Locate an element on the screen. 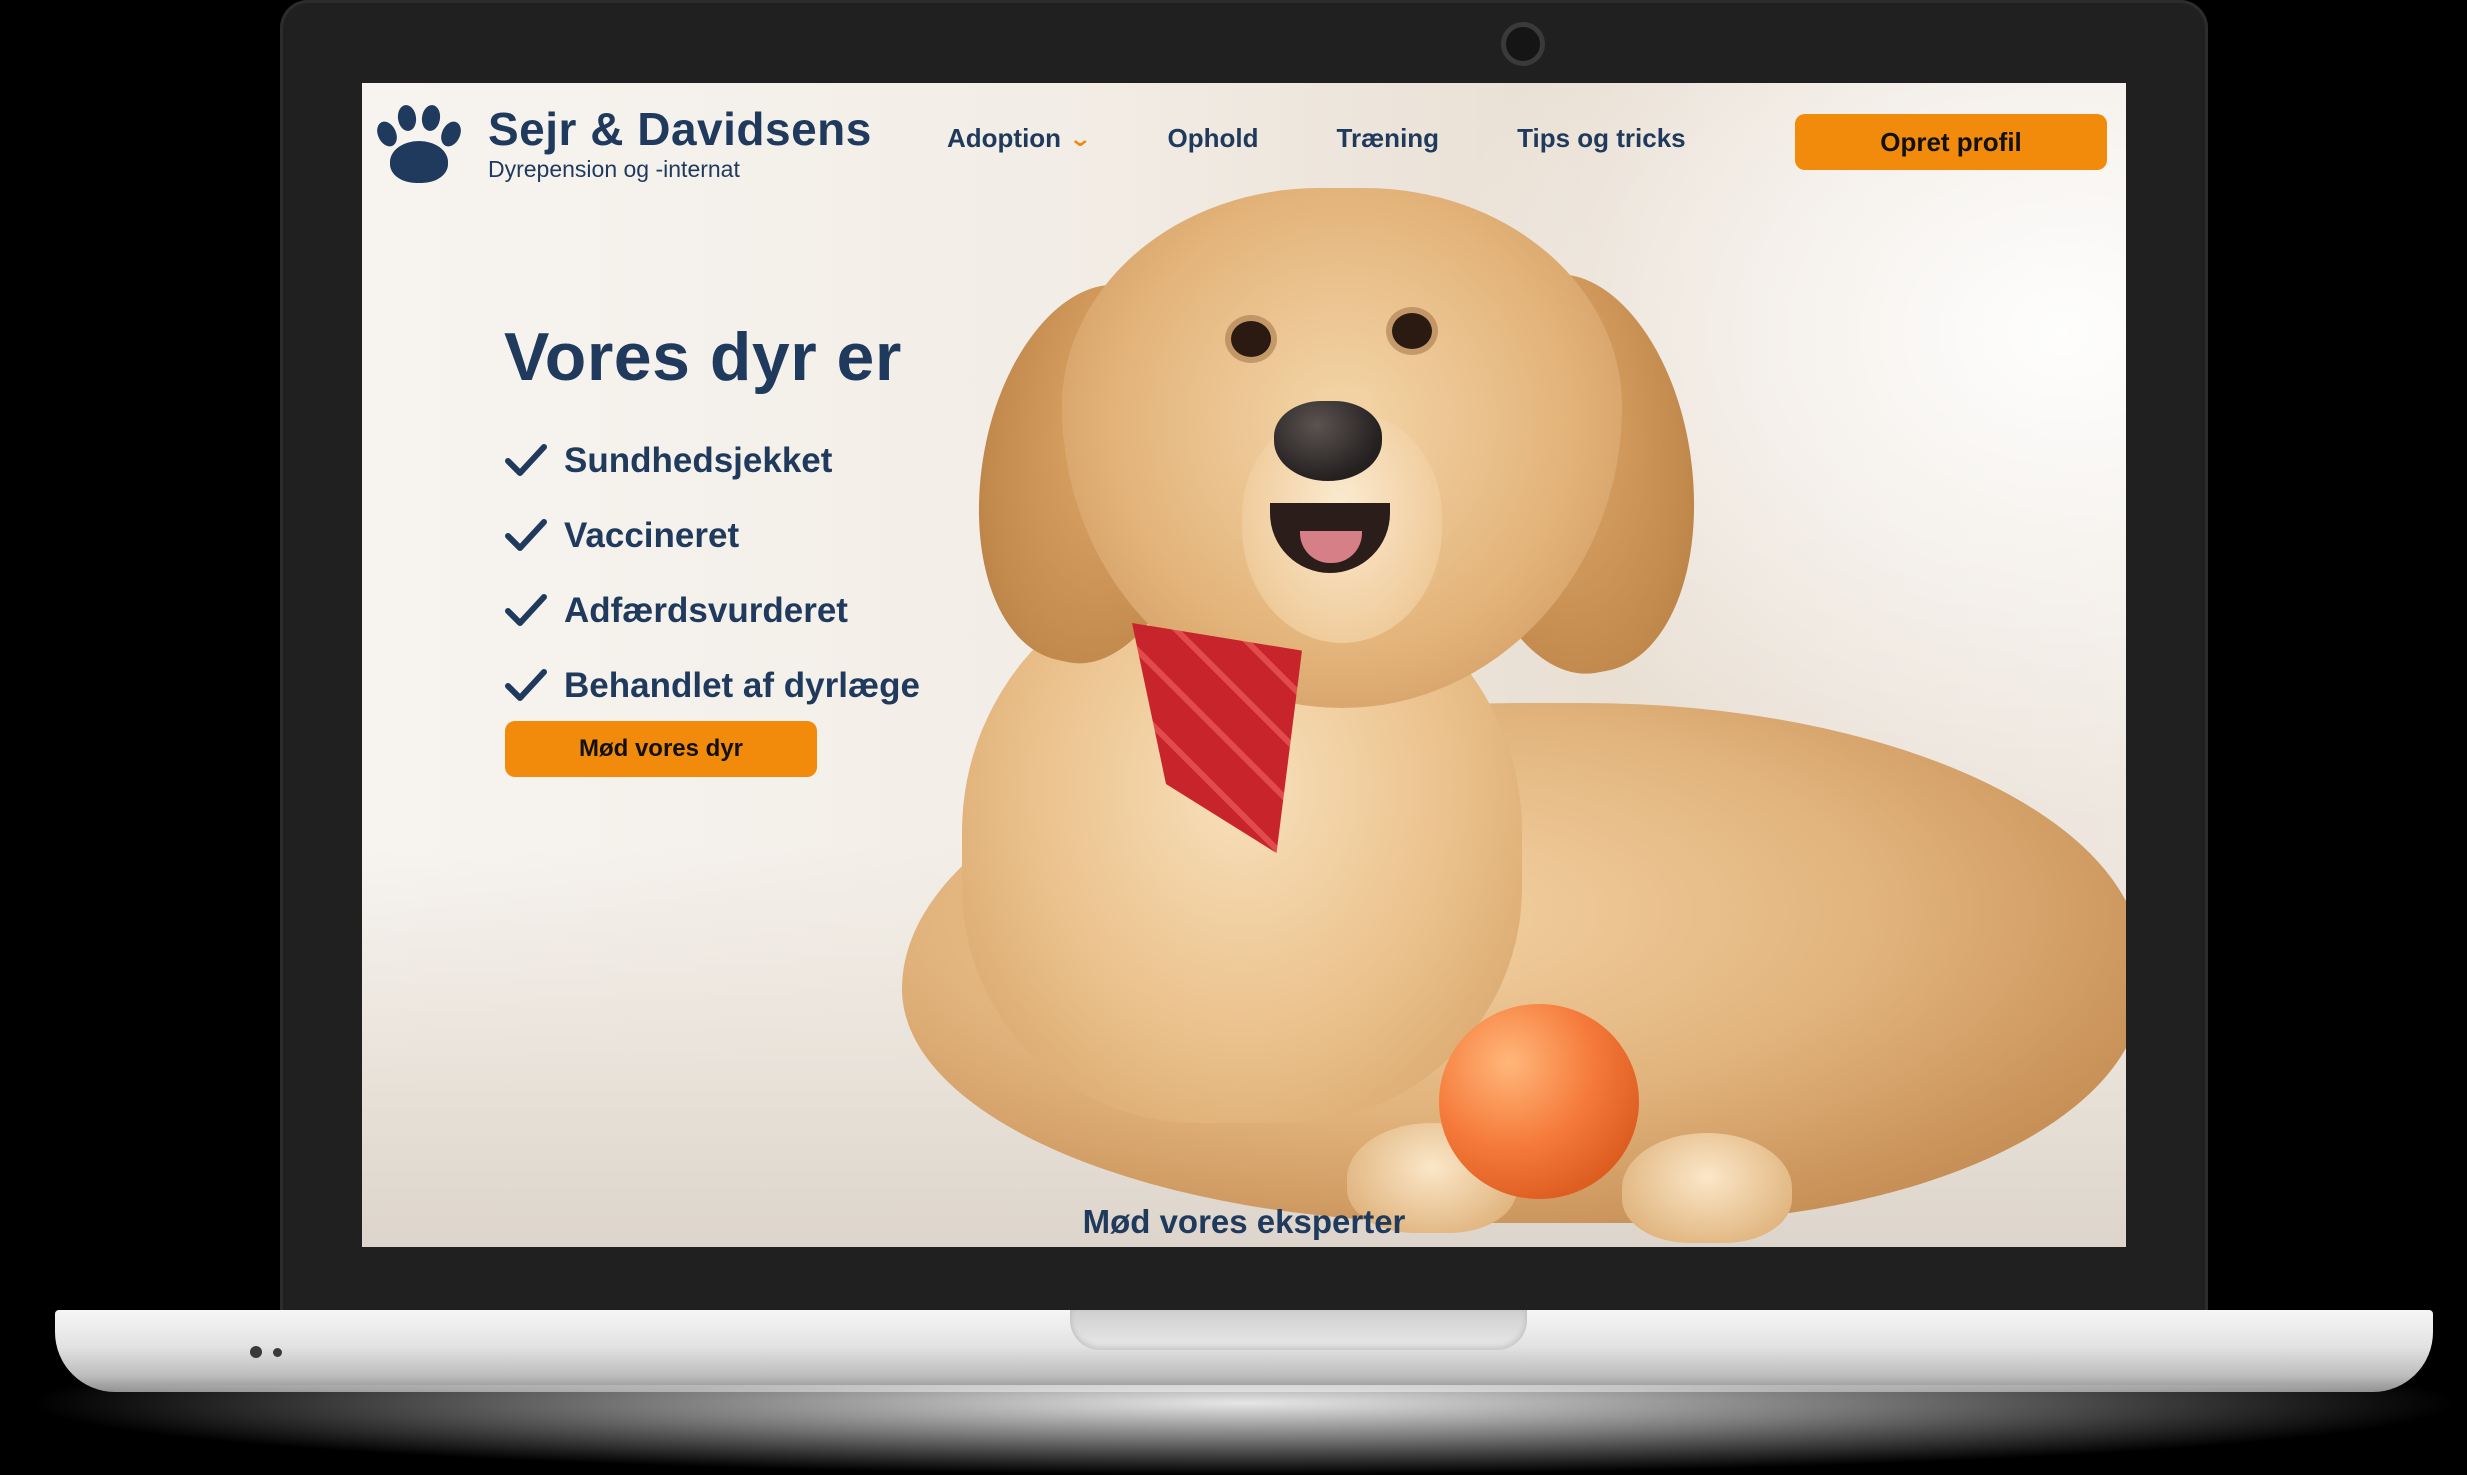  nav-item-tips: Tips og tricks is located at coordinates (1601, 138).